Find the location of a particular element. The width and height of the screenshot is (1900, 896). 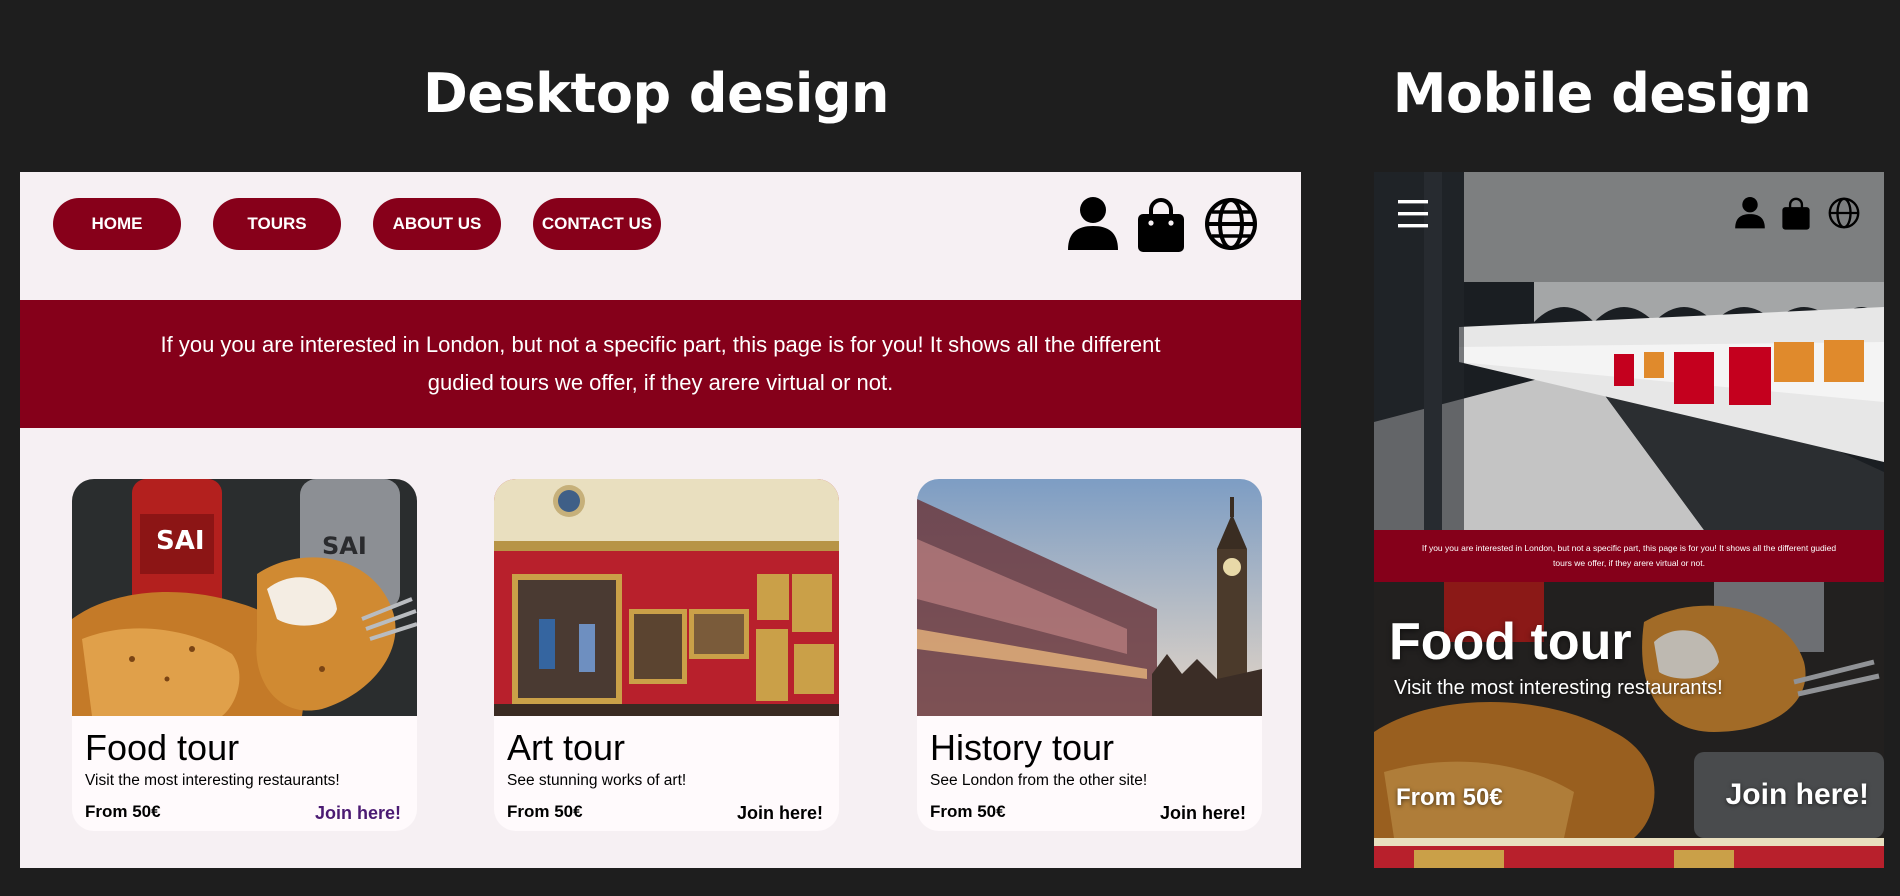

mobile-design-heading: Mobile design is located at coordinates (1602, 93).